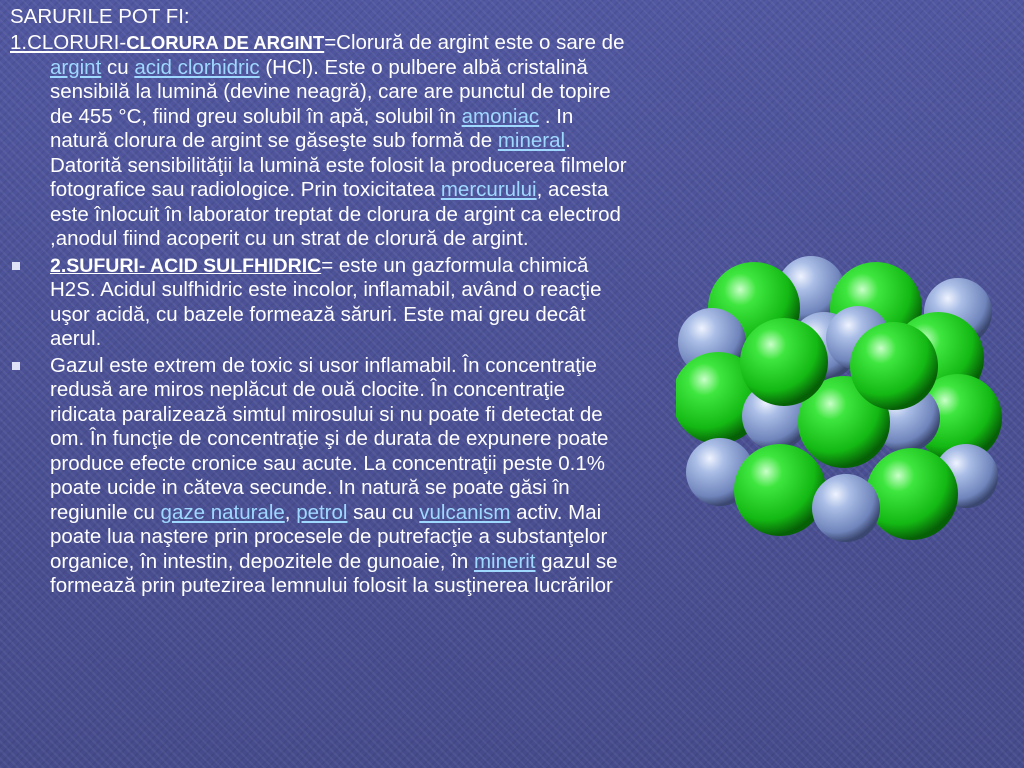 Image resolution: width=1024 pixels, height=768 pixels. I want to click on link-mineral: mineral, so click(531, 140).